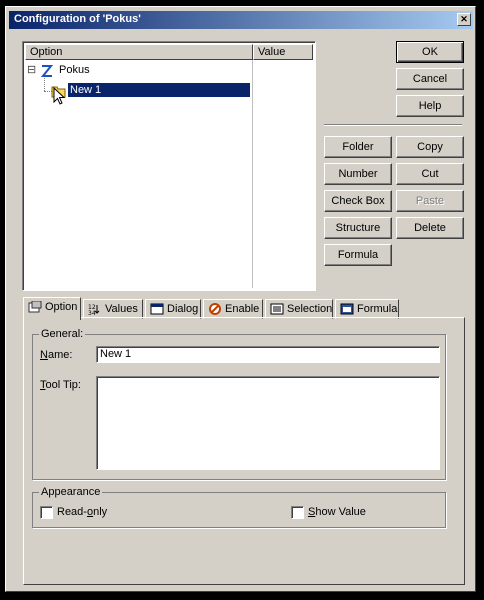 This screenshot has height=600, width=484. I want to click on name-field-value: New 1, so click(116, 354).